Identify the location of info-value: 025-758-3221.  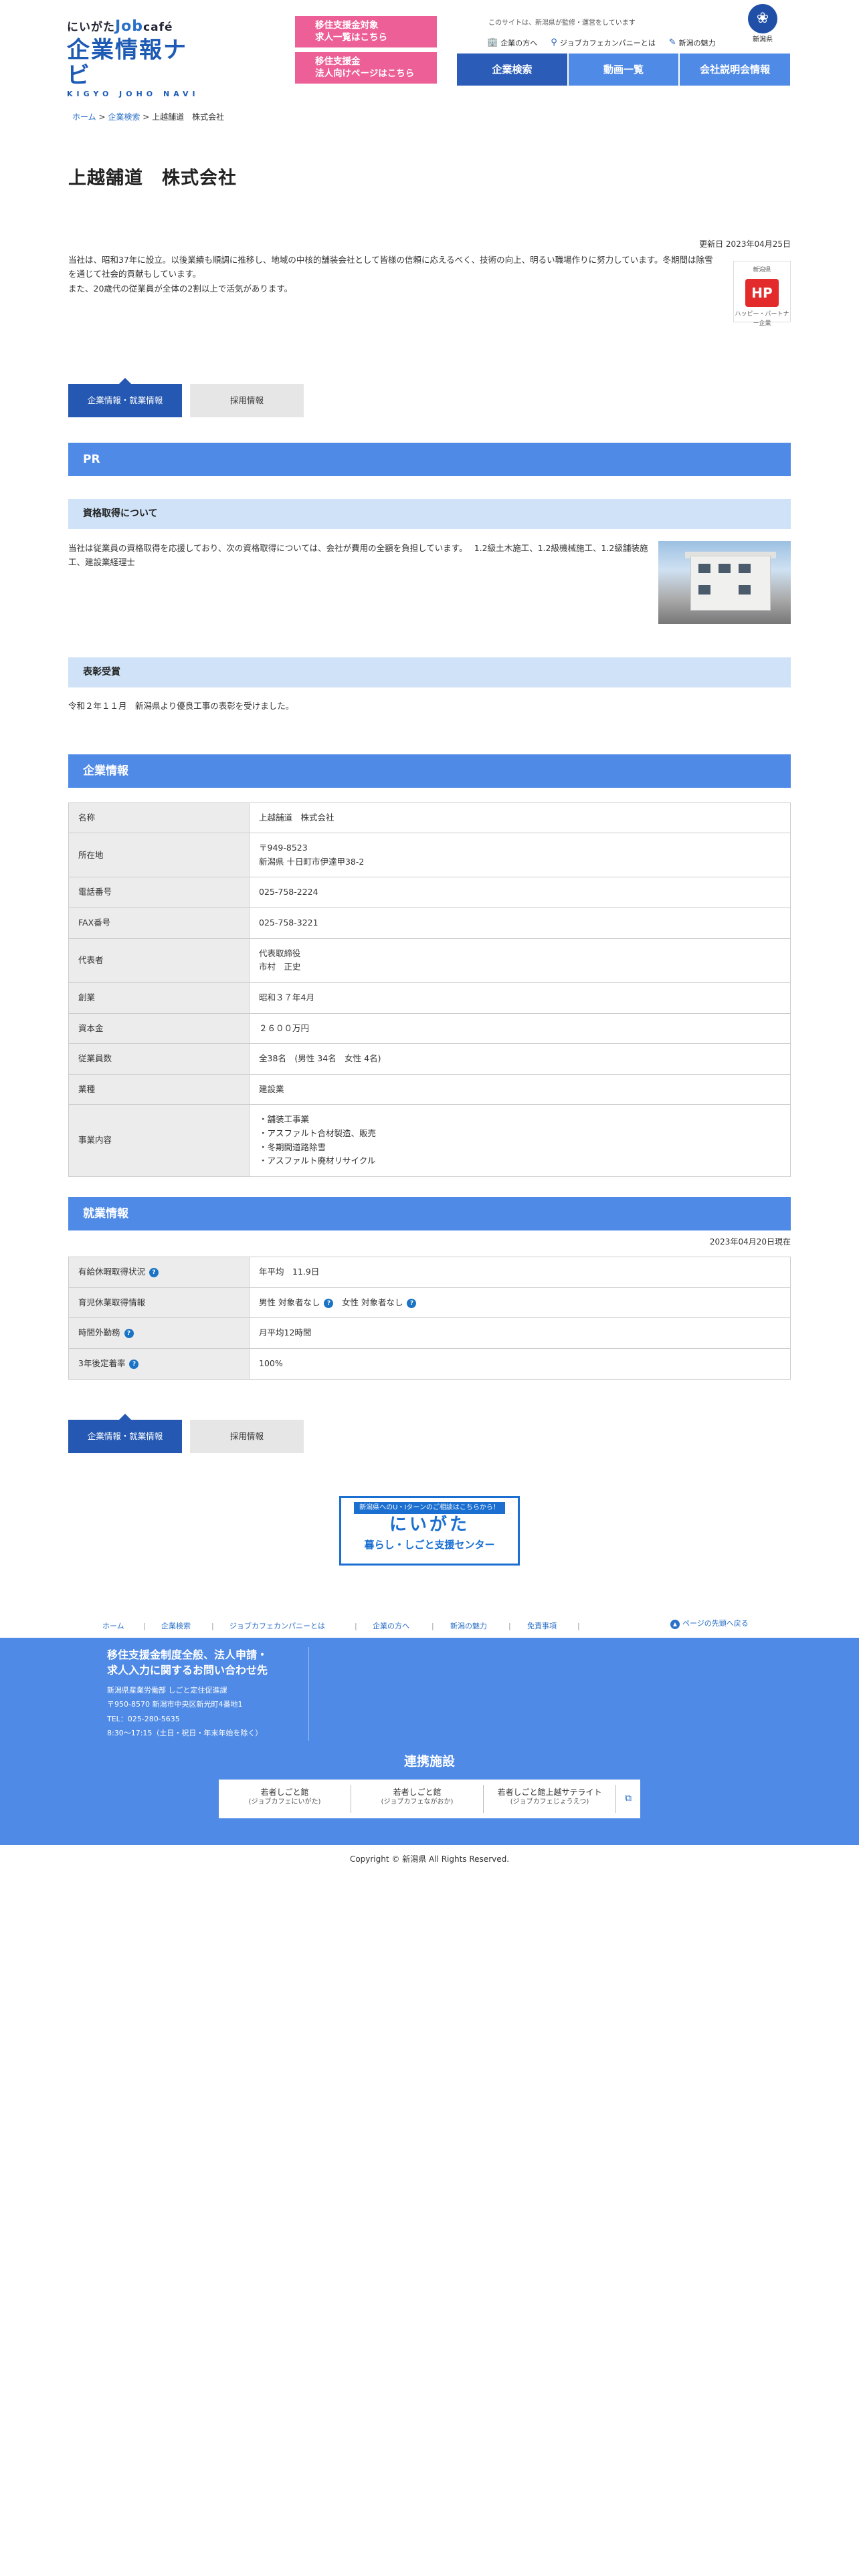
(520, 923).